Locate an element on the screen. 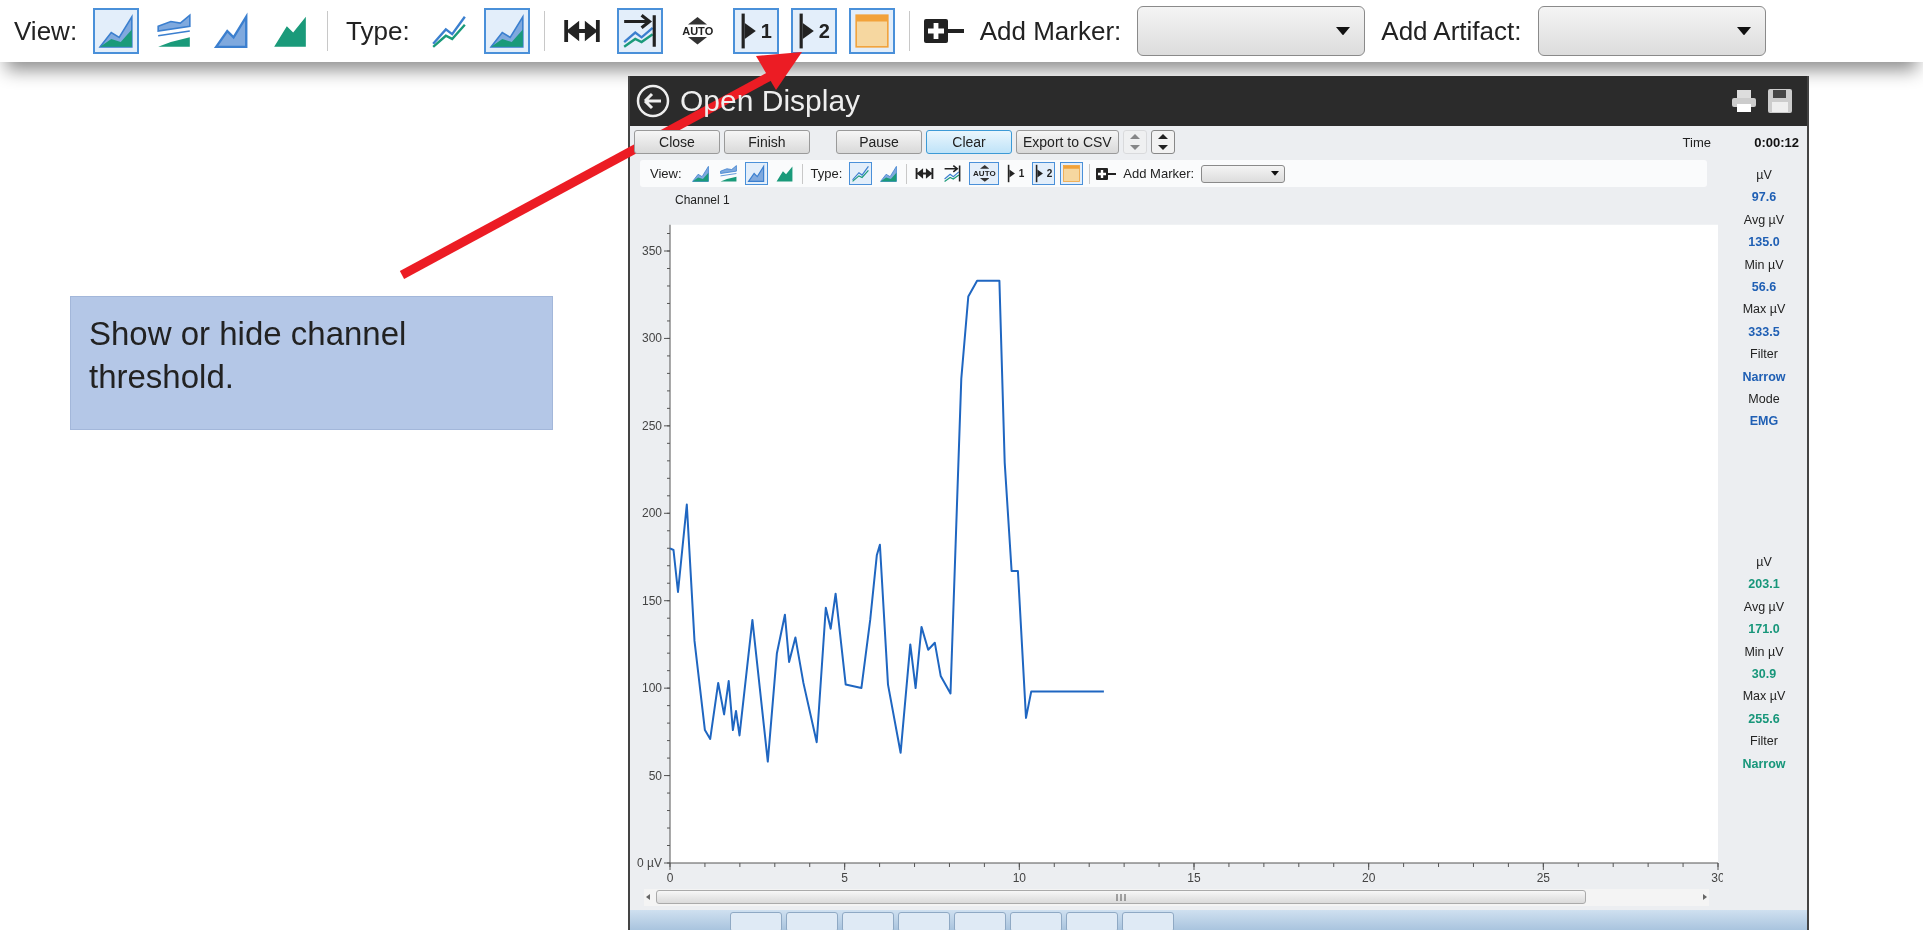 This screenshot has height=930, width=1923. grip-icon is located at coordinates (1121, 897).